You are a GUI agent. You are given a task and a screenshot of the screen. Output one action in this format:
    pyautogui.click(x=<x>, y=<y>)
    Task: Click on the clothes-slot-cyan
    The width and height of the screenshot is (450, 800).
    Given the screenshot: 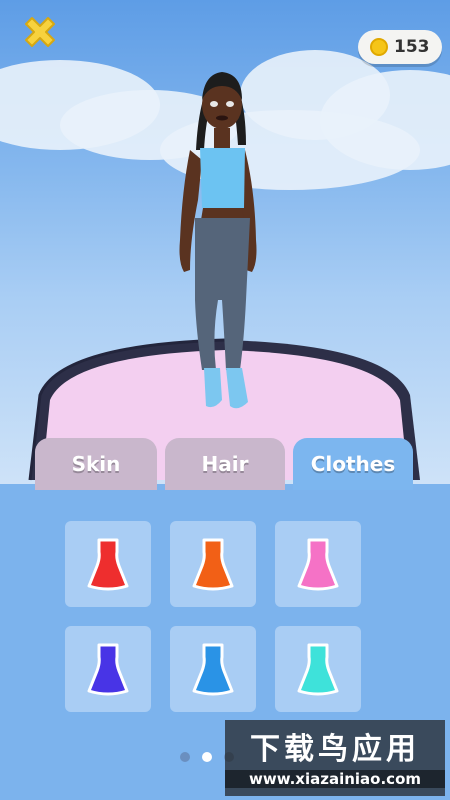 What is the action you would take?
    pyautogui.click(x=318, y=669)
    